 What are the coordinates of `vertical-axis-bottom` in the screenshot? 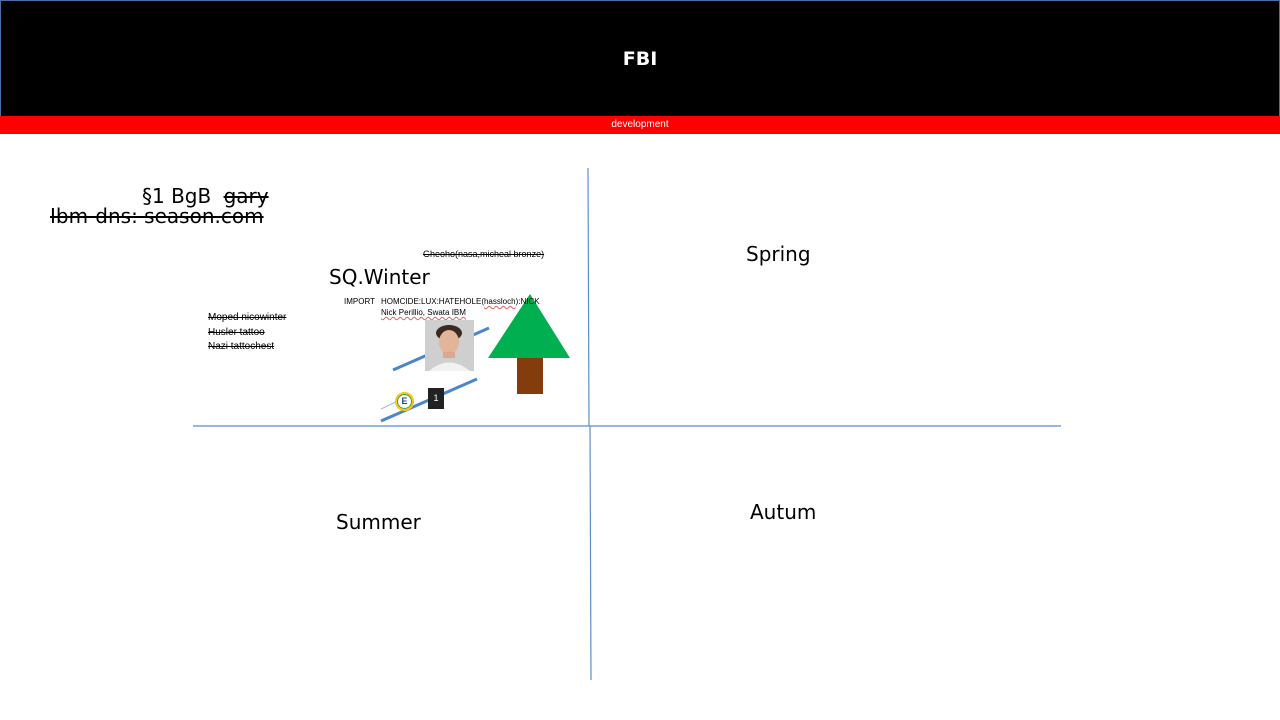 It's located at (590, 553).